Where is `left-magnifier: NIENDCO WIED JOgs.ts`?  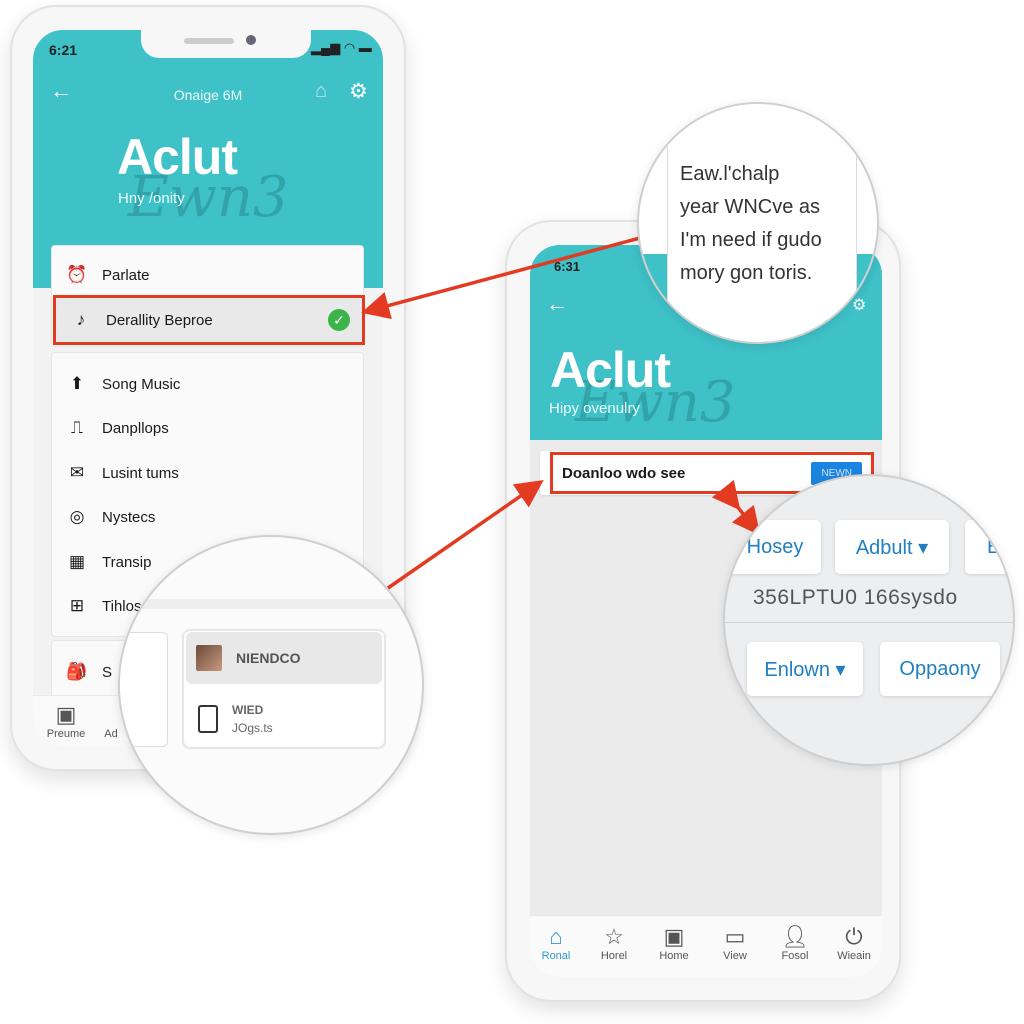
left-magnifier: NIENDCO WIED JOgs.ts is located at coordinates (271, 685).